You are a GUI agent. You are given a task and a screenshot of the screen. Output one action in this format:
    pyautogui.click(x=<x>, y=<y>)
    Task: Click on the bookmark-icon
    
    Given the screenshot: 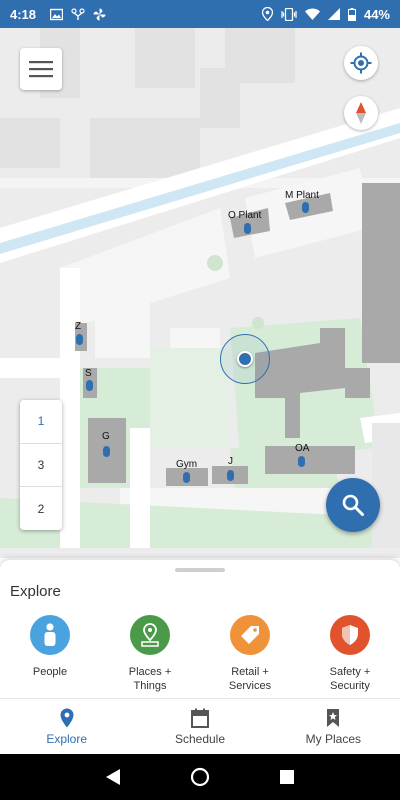 What is the action you would take?
    pyautogui.click(x=333, y=717)
    